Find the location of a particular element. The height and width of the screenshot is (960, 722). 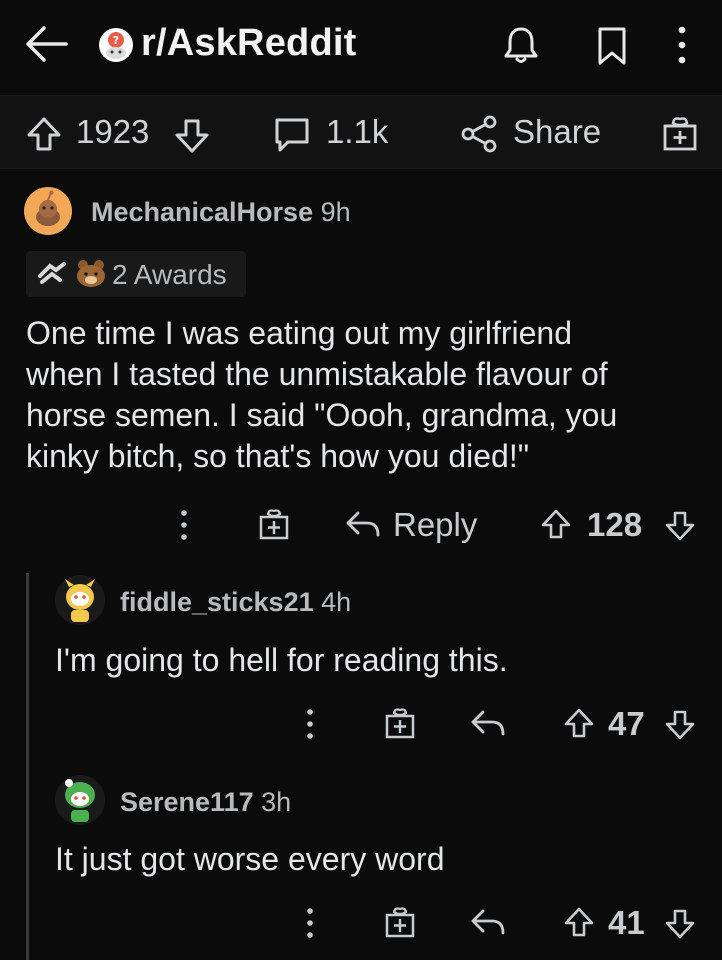

bookmark-icon is located at coordinates (612, 46).